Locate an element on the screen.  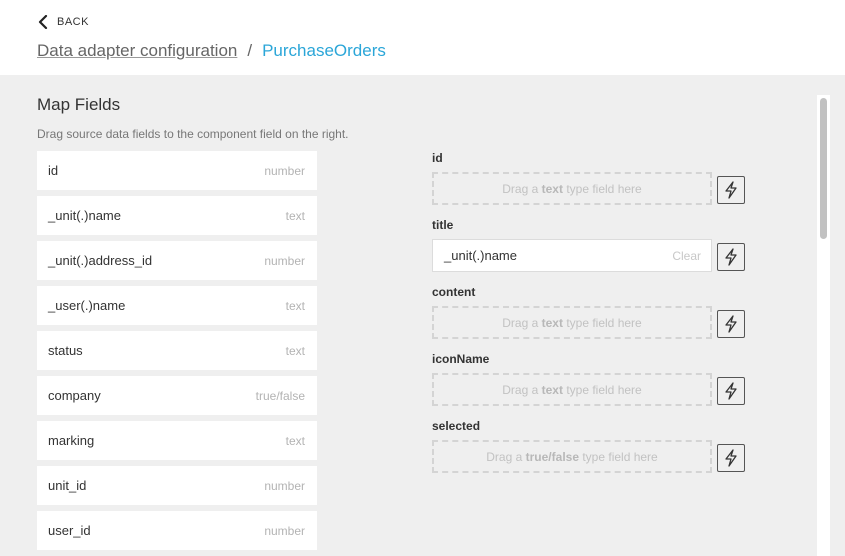
source-field-item: status text is located at coordinates (177, 350).